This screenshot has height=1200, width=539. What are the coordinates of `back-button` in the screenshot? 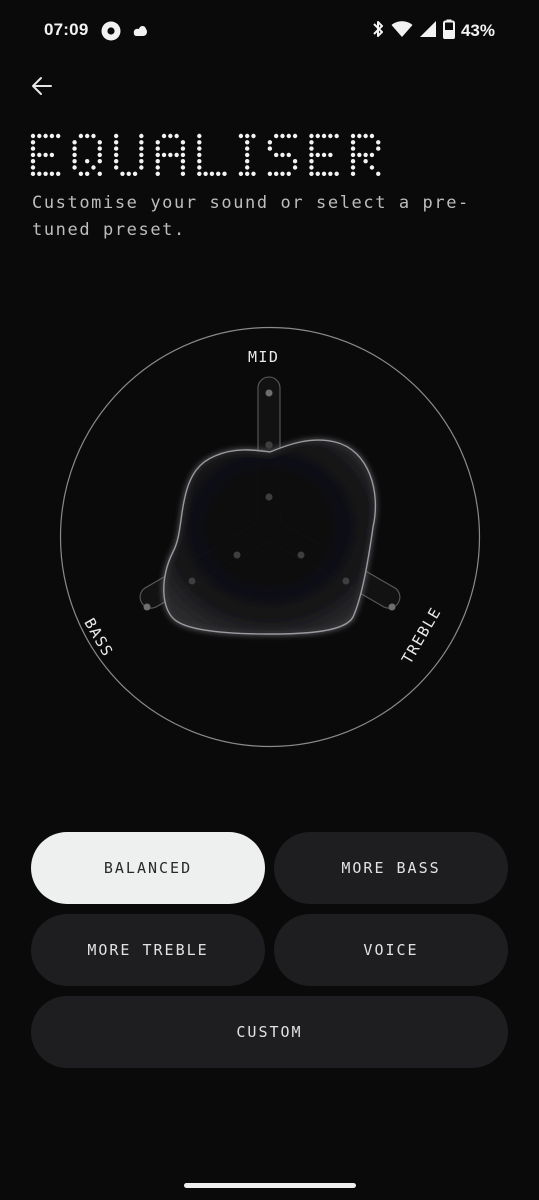 It's located at (42, 88).